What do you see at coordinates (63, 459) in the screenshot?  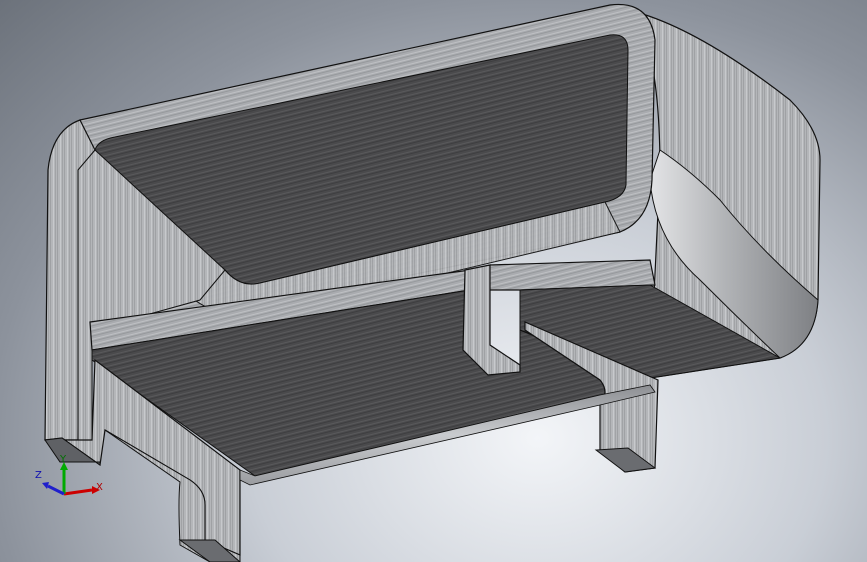 I see `y-axis-label: Y` at bounding box center [63, 459].